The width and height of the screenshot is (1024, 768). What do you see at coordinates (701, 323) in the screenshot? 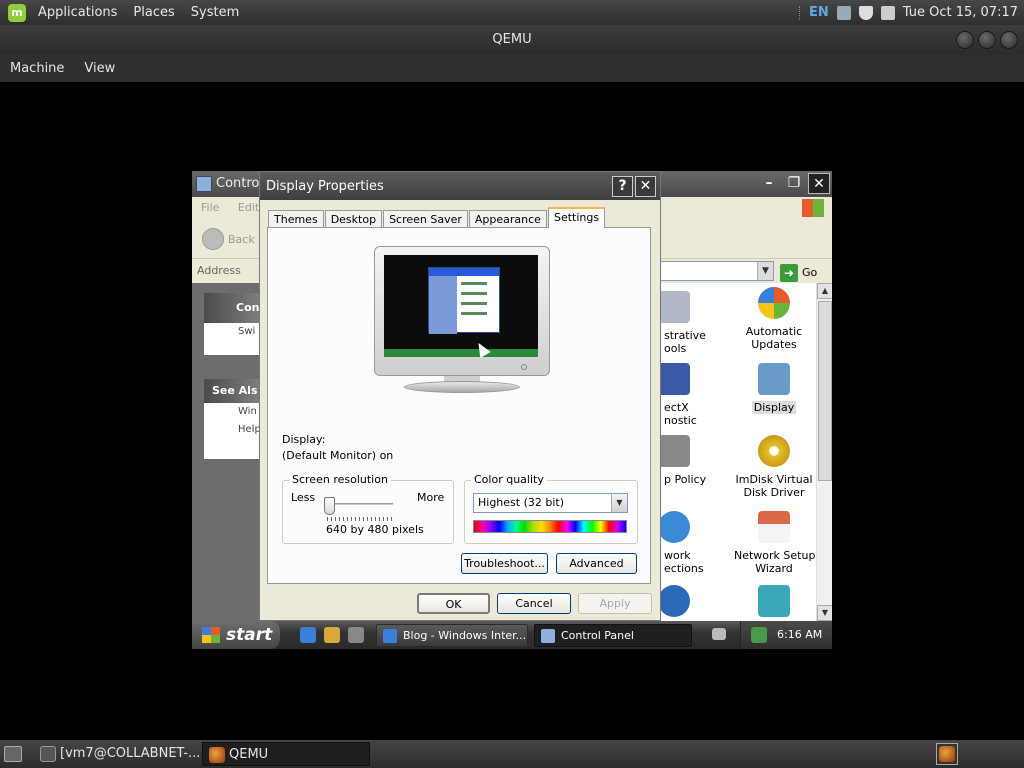
I see `administrative-tools-item: strative ools` at bounding box center [701, 323].